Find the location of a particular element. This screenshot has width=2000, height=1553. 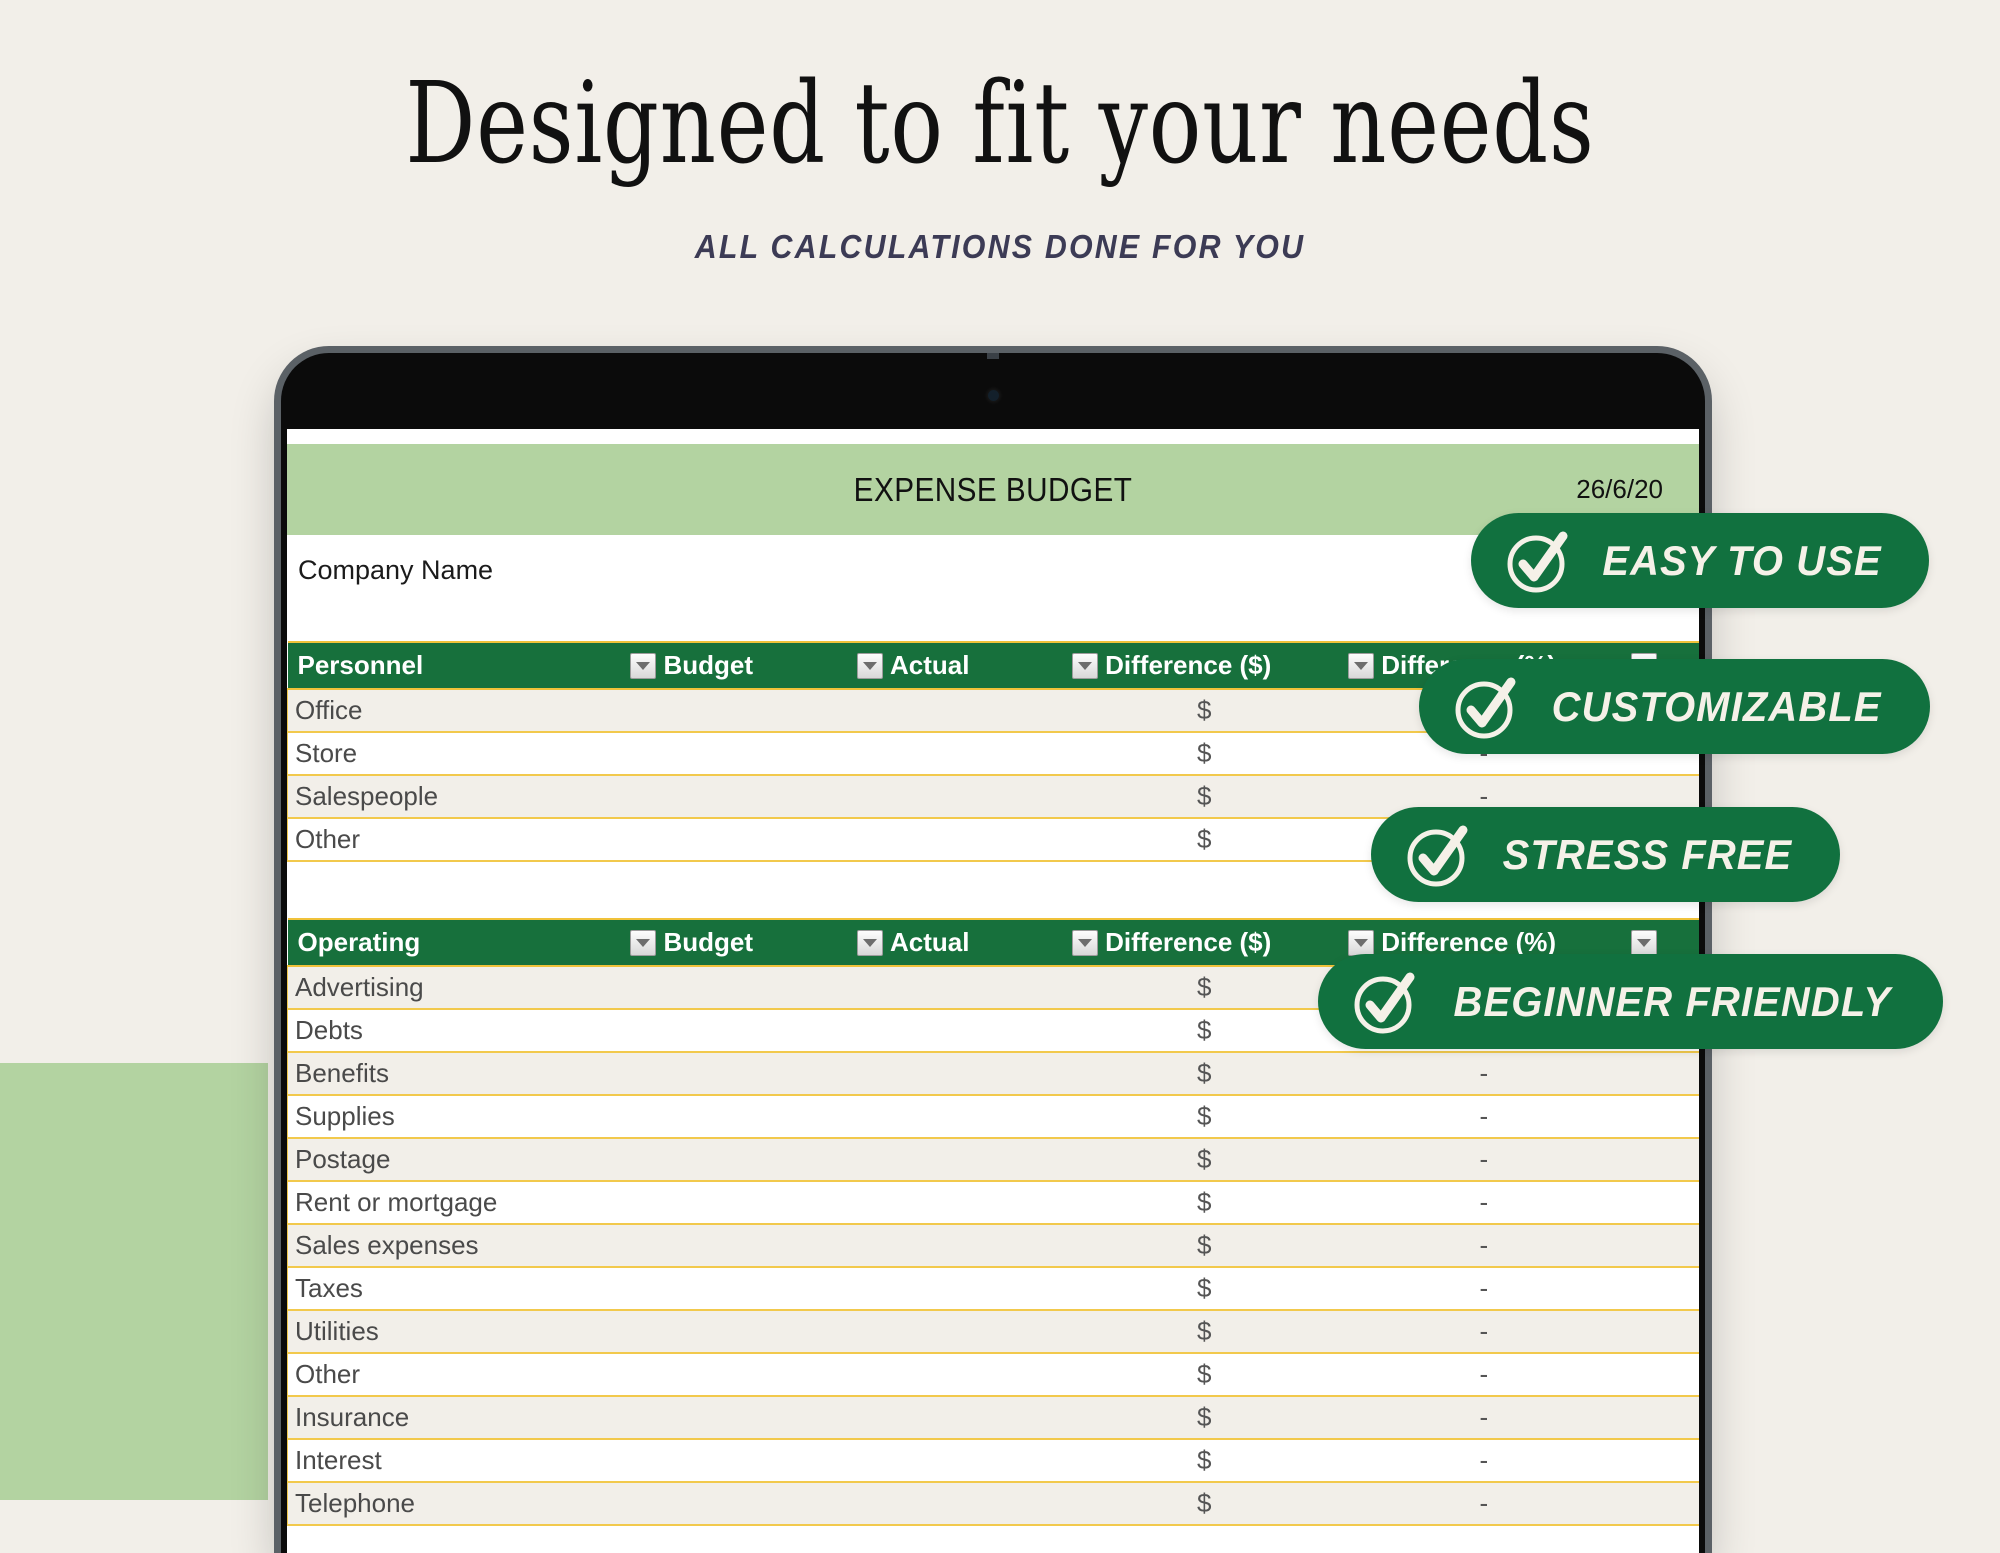

table-row: Rent or mortgage $ - is located at coordinates (993, 1203).